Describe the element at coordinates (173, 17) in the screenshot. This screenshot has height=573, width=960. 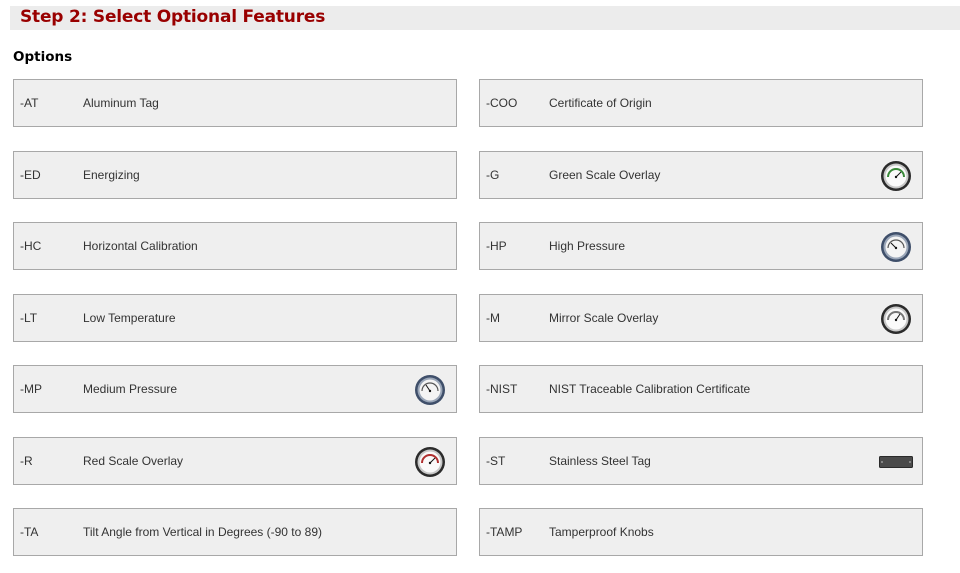
I see `step-title: Step 2: Select Optional Features` at that location.